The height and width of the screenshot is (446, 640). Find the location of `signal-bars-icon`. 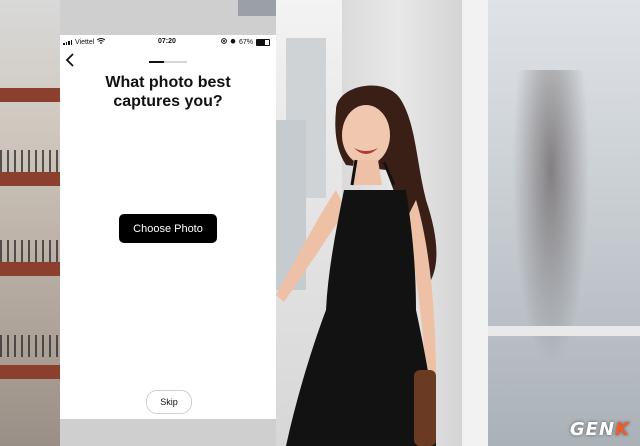

signal-bars-icon is located at coordinates (67, 42).